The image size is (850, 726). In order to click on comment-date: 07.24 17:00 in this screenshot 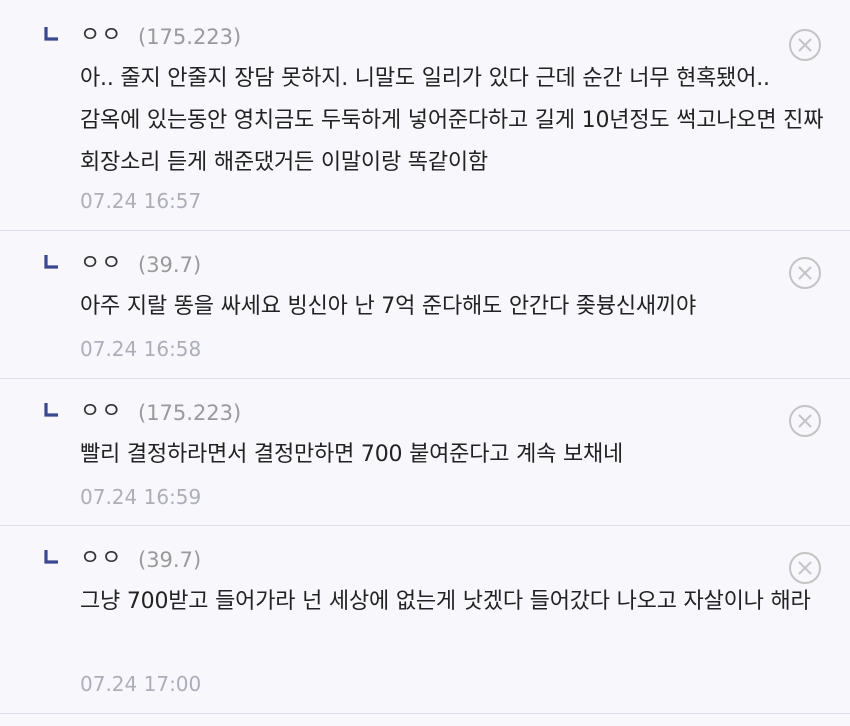, I will do `click(141, 684)`.